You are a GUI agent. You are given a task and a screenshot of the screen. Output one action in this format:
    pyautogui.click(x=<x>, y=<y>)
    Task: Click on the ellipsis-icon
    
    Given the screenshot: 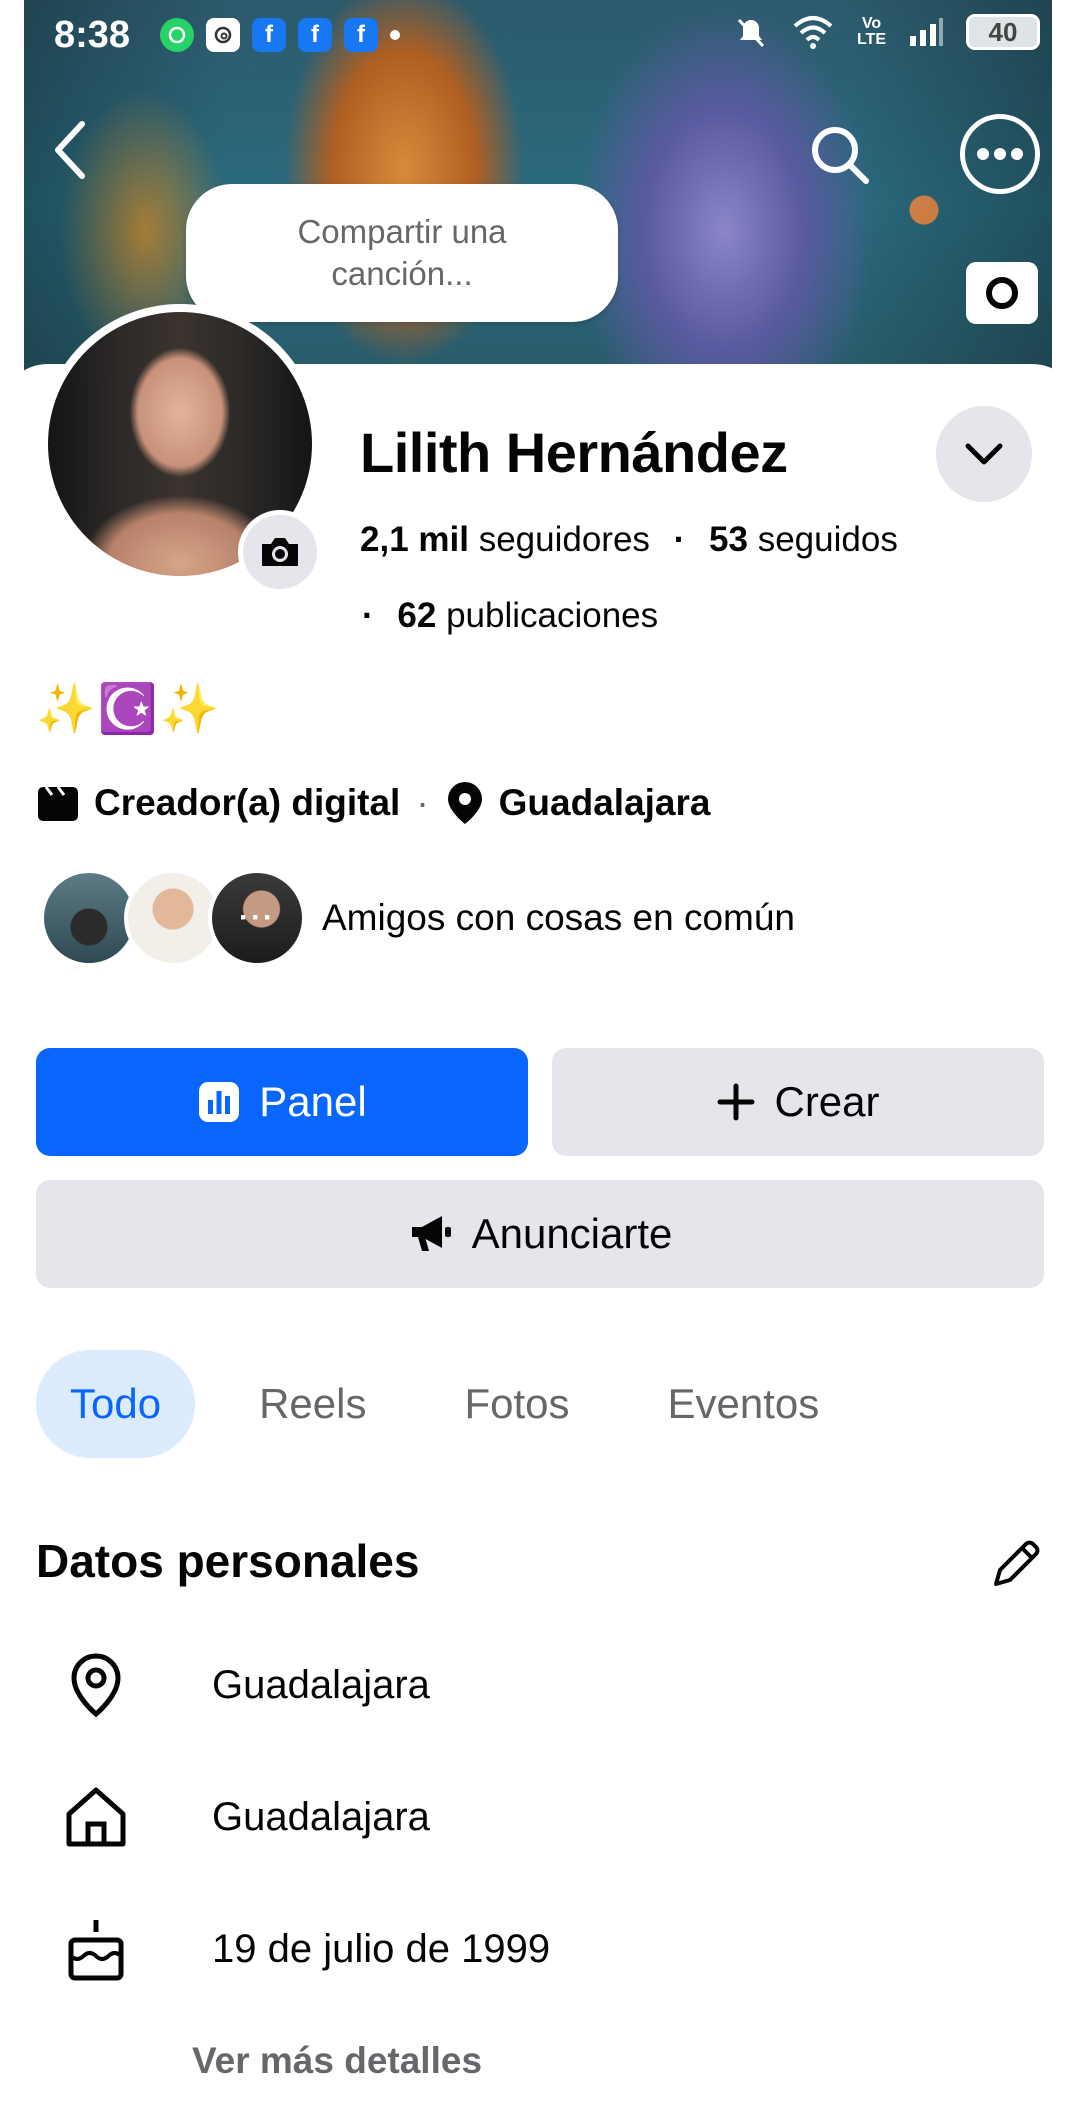 What is the action you would take?
    pyautogui.click(x=1000, y=154)
    